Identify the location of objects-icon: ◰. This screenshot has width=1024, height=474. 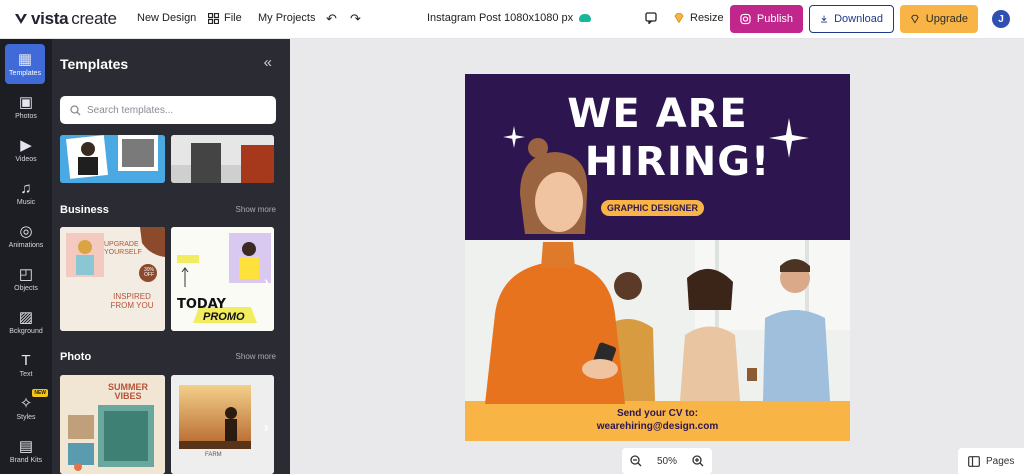
(26, 274).